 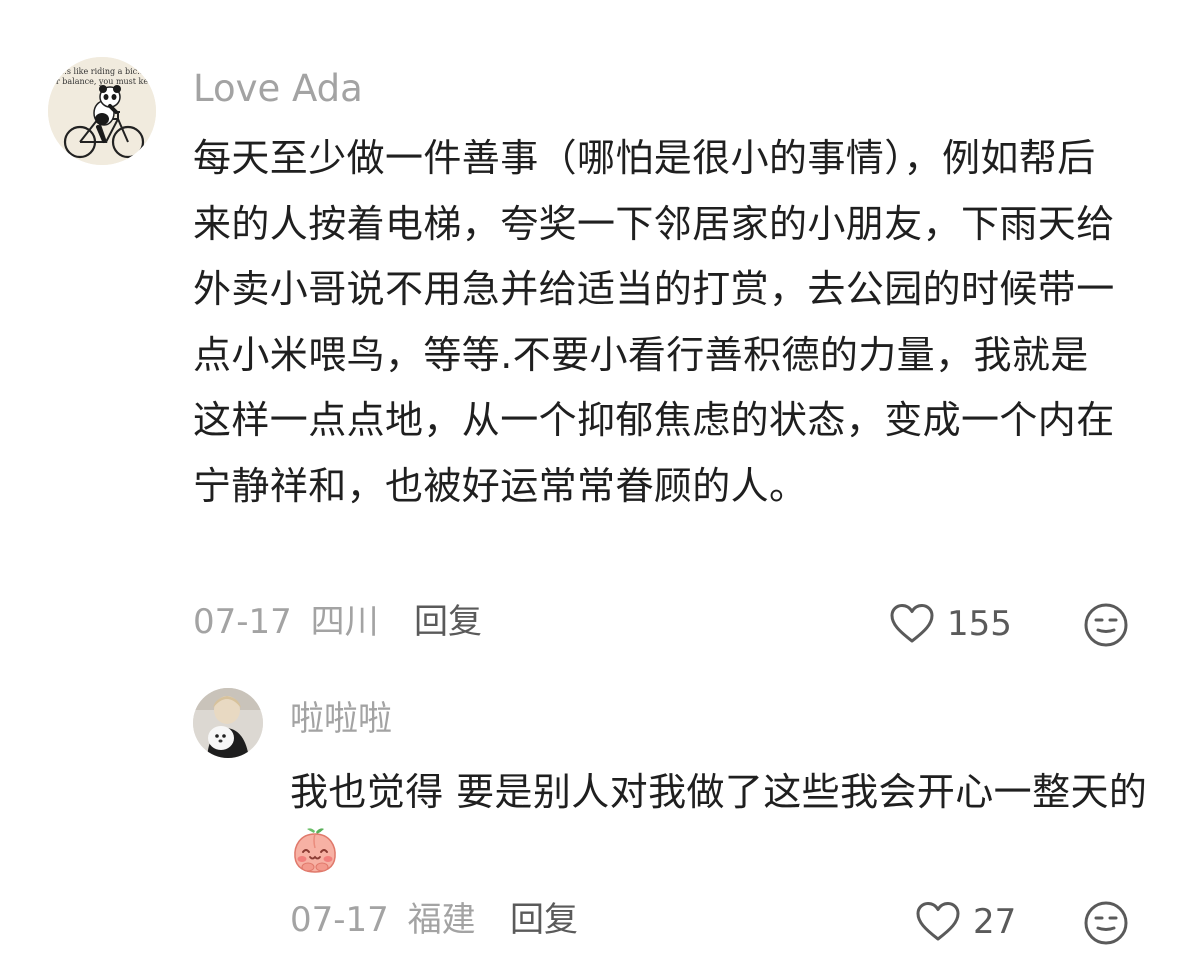 I want to click on username: Love Ada, so click(x=278, y=89).